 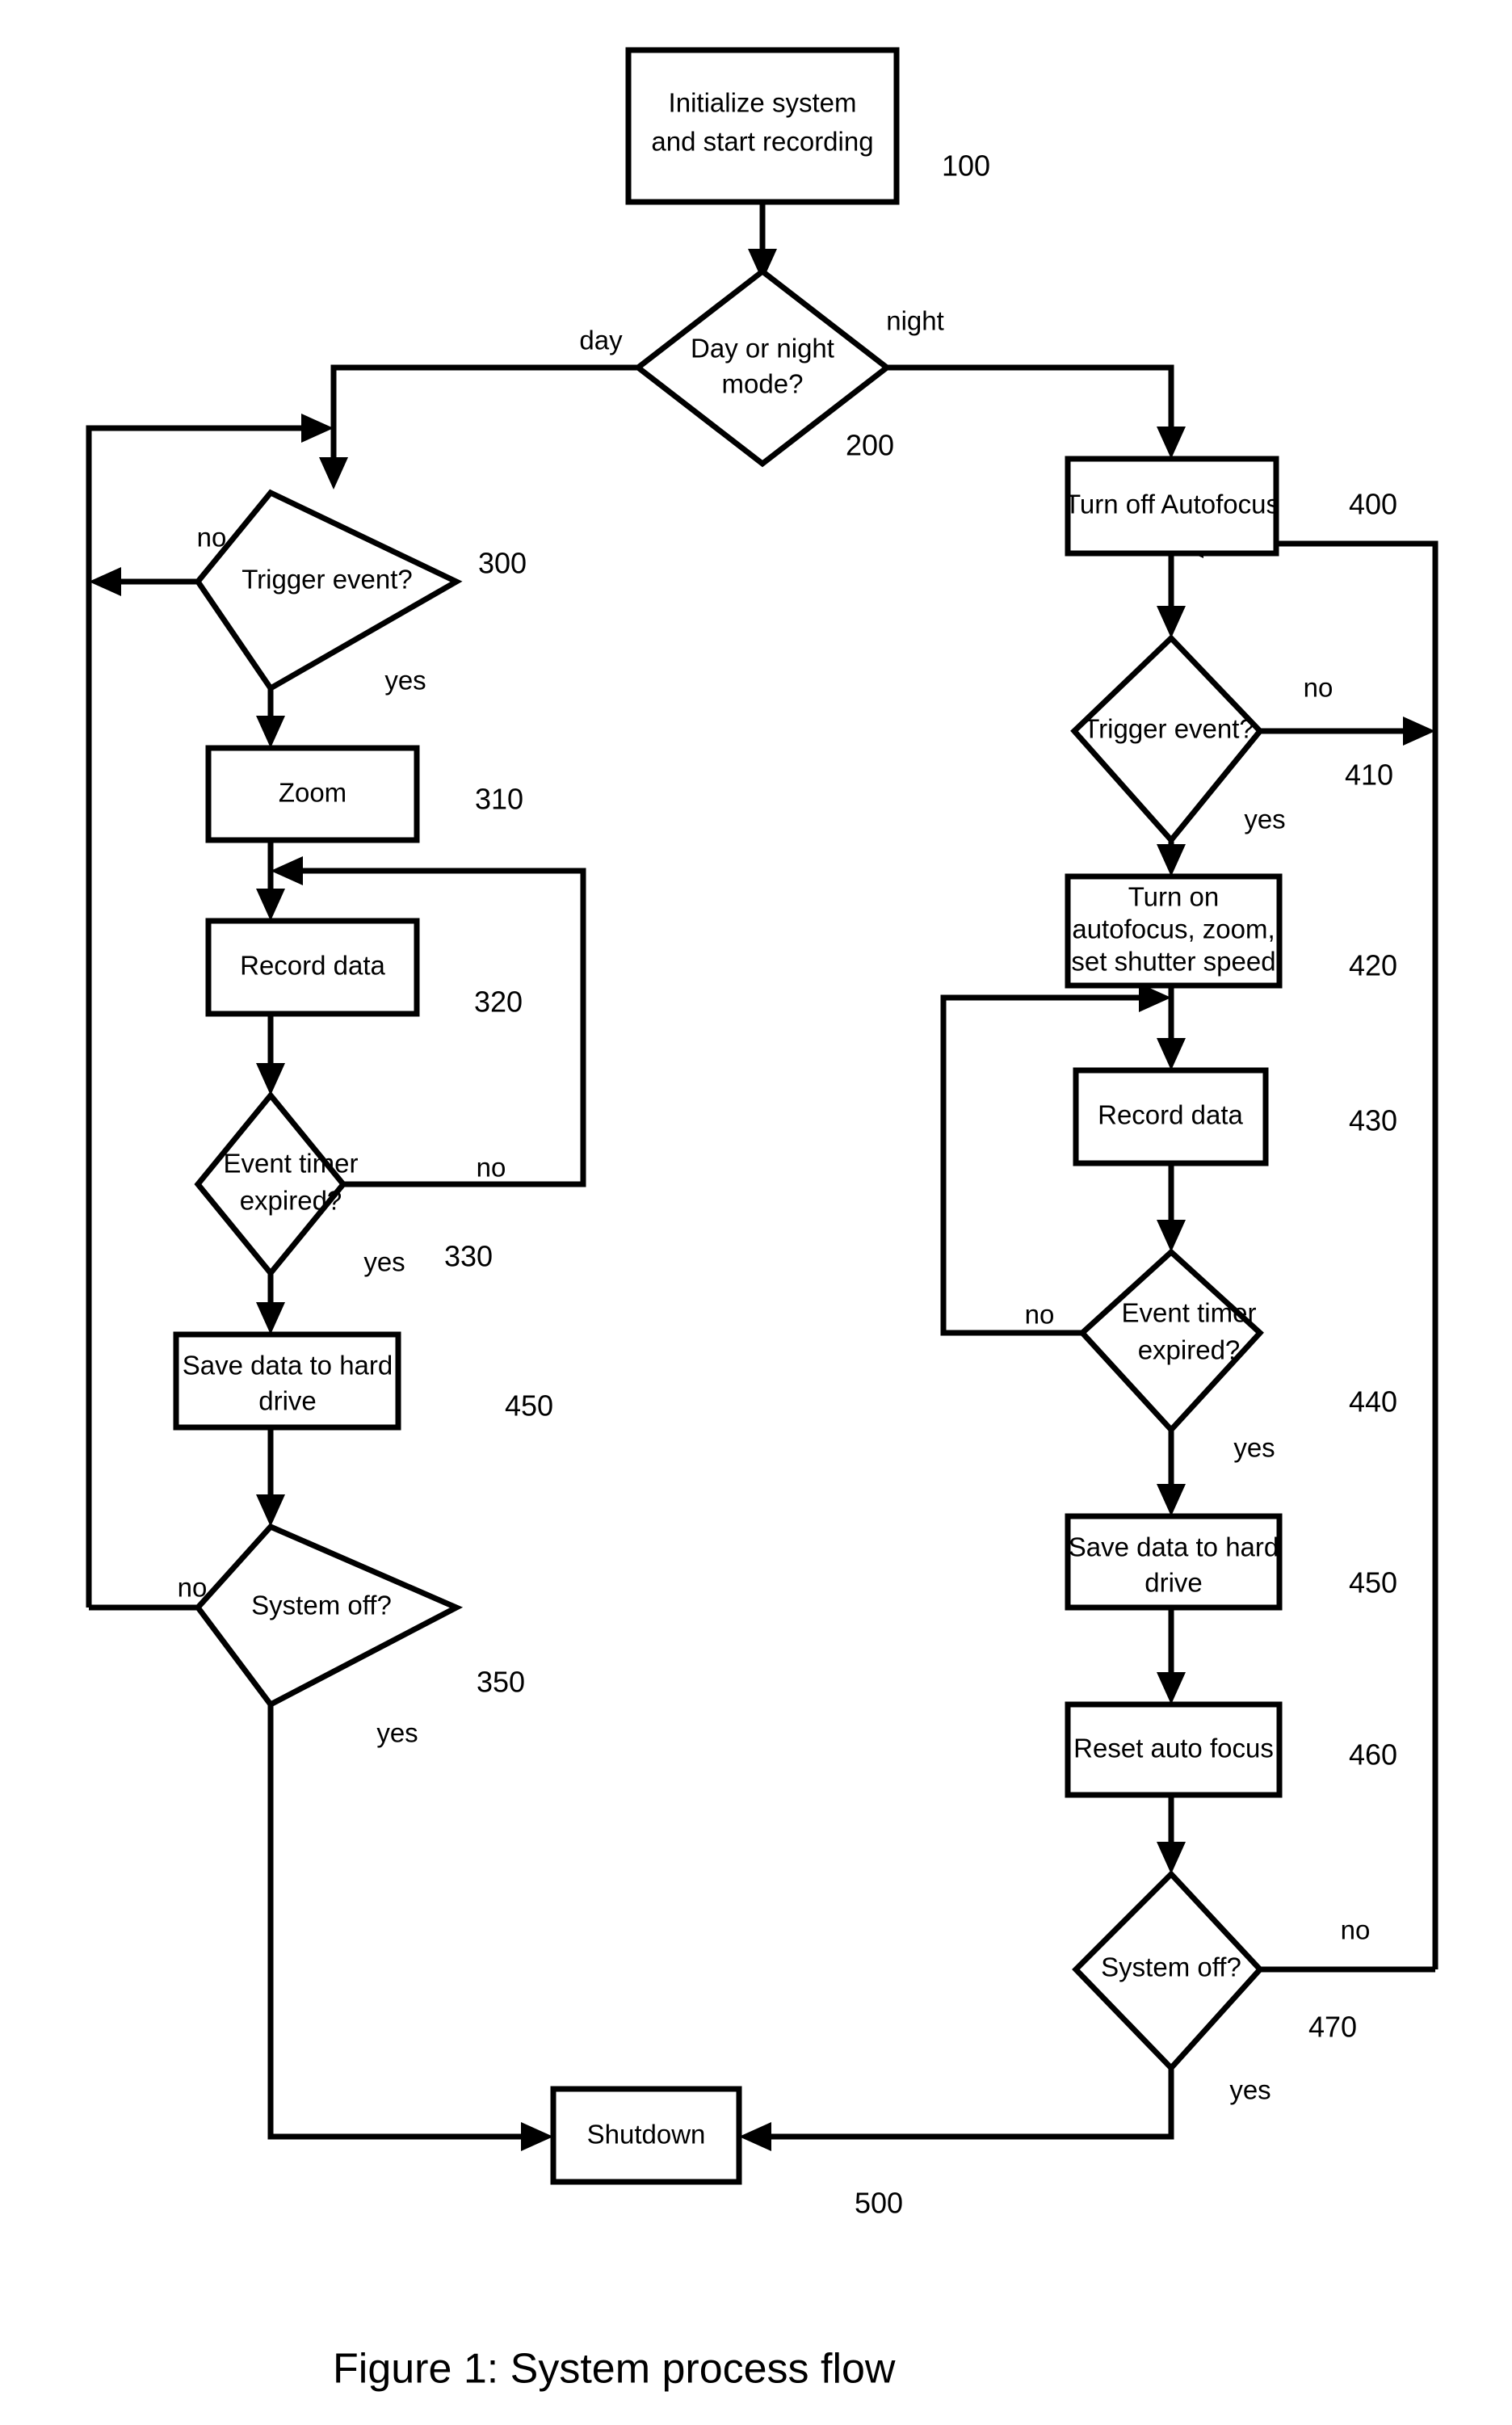 I want to click on node-daynight-label-0: Day or night, so click(x=762, y=349).